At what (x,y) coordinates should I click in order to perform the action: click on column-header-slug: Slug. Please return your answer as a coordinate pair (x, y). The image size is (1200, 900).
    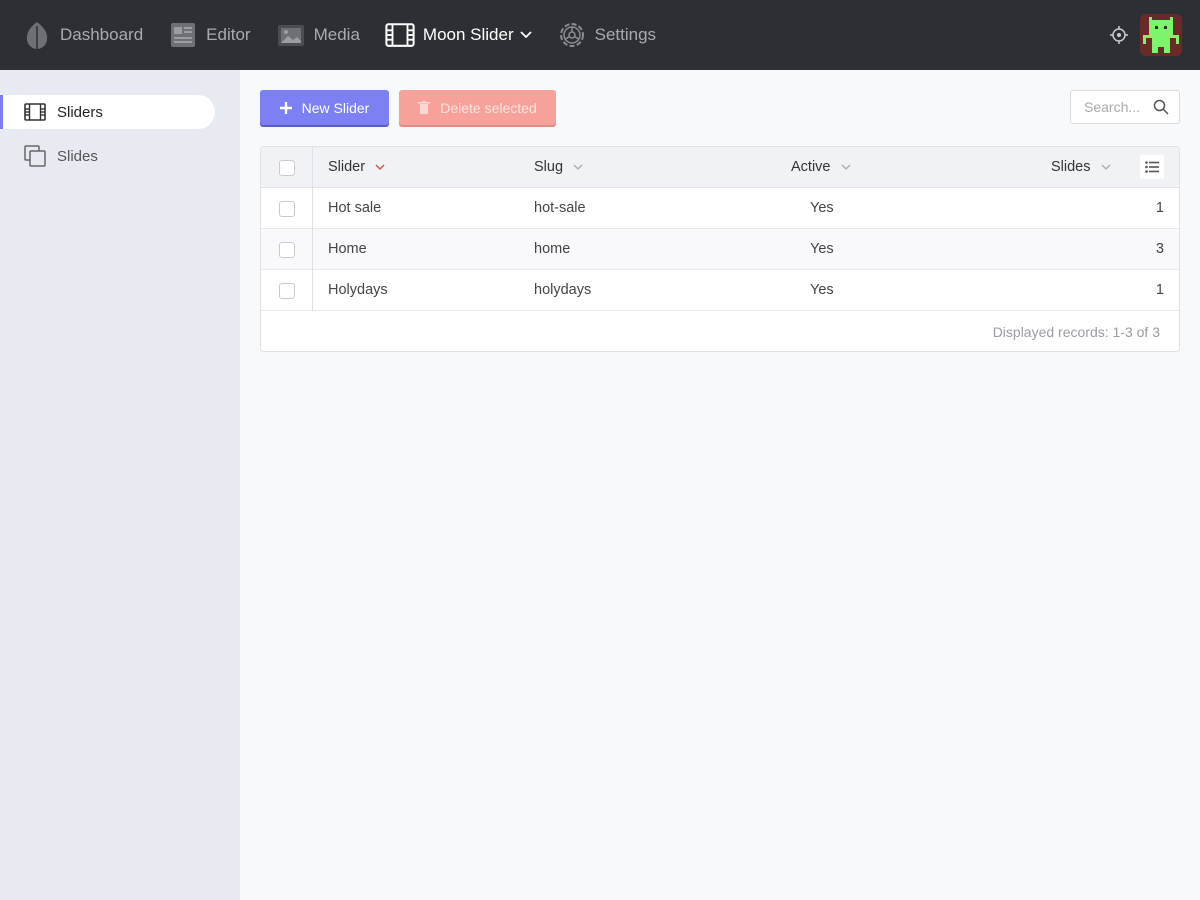
    Looking at the image, I should click on (558, 167).